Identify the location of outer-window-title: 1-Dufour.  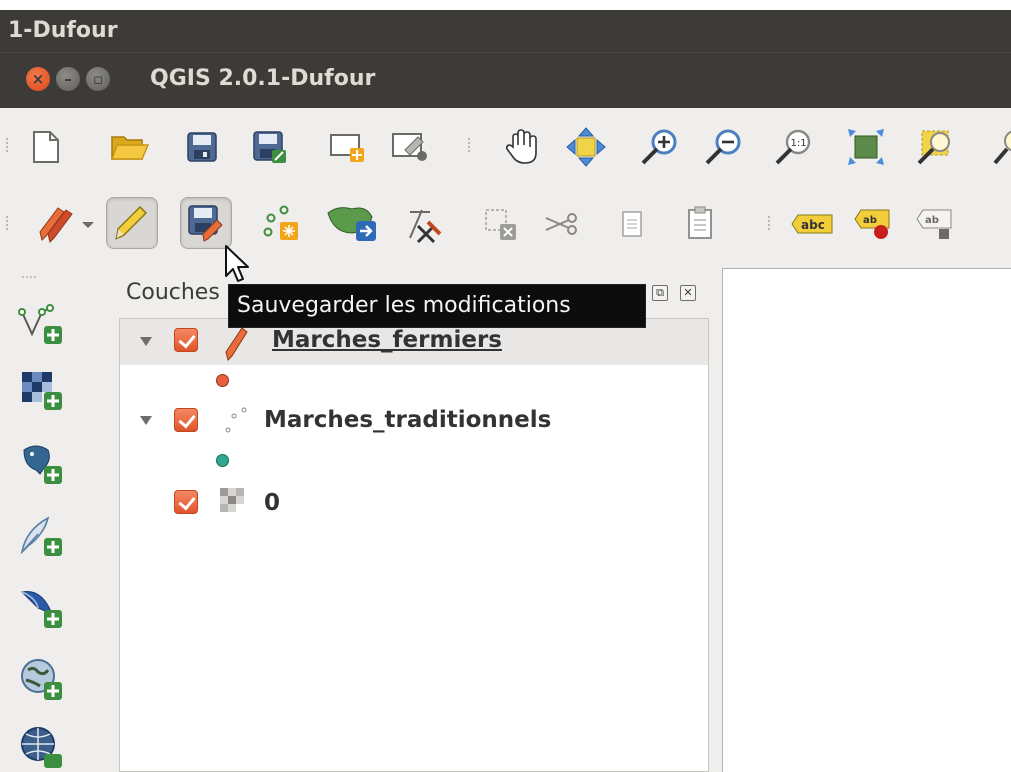
(505, 31).